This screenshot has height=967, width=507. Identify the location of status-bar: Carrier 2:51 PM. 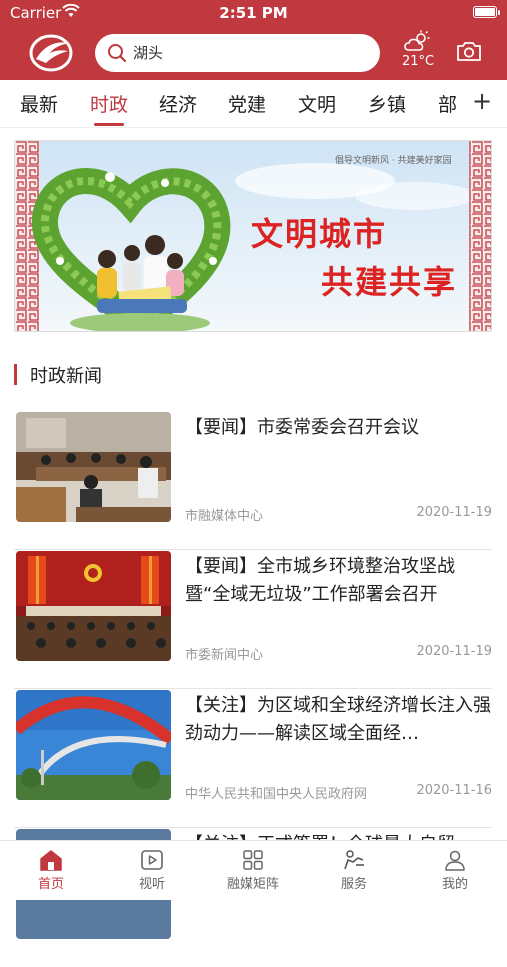
(253, 13).